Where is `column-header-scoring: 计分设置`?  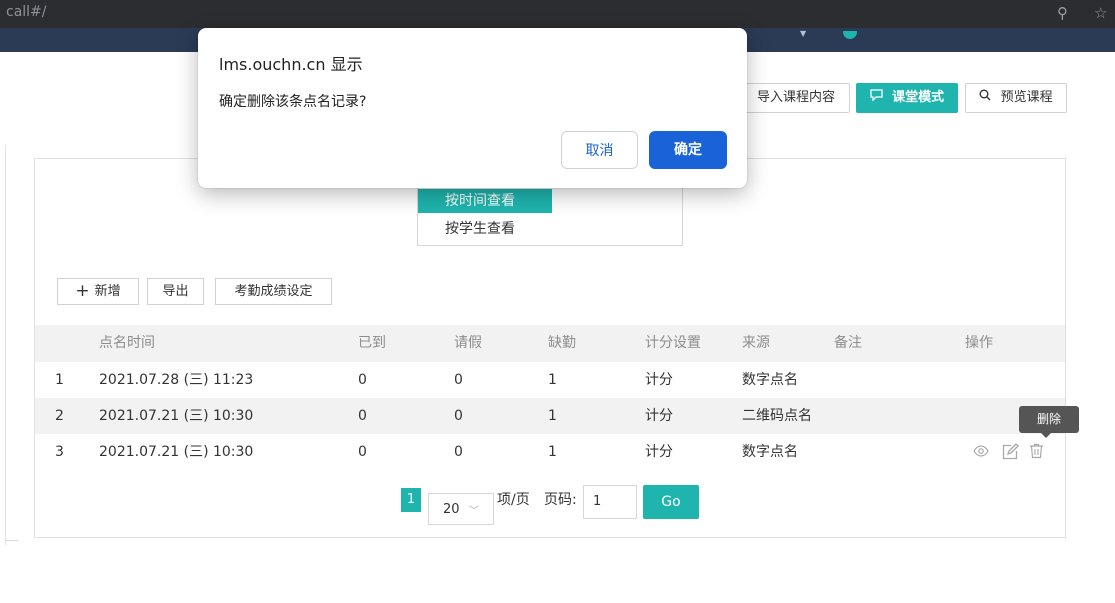
column-header-scoring: 计分设置 is located at coordinates (673, 343).